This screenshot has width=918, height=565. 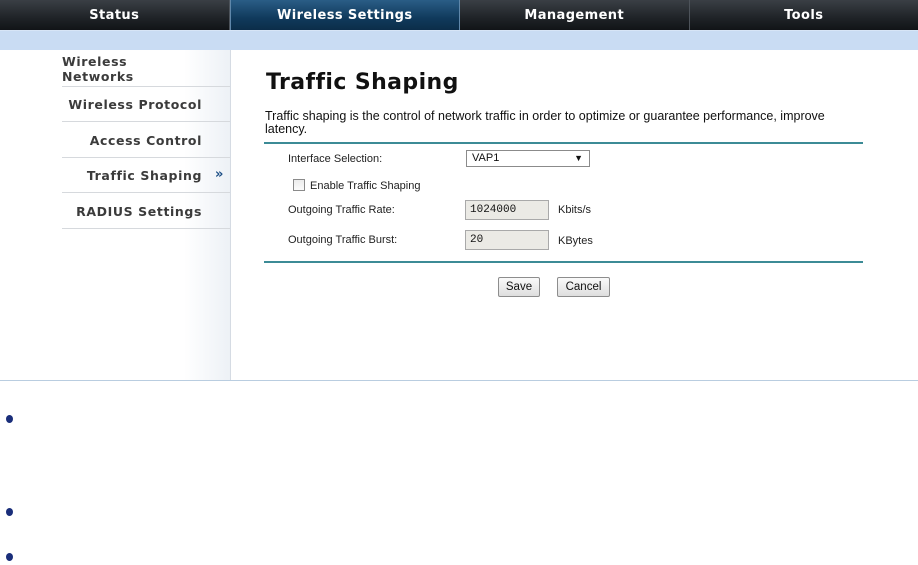 What do you see at coordinates (583, 287) in the screenshot?
I see `cancel-button: Cancel` at bounding box center [583, 287].